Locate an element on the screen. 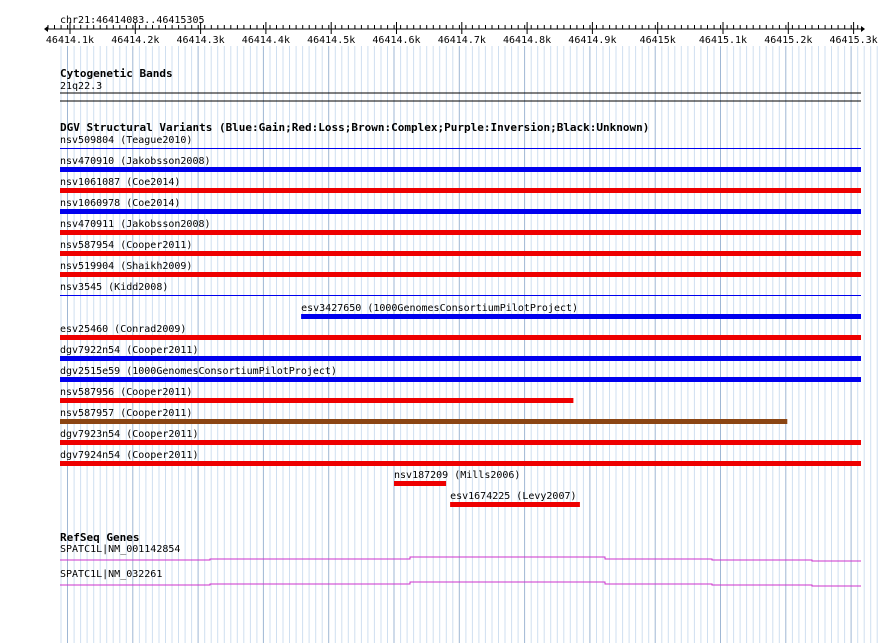 This screenshot has width=890, height=643. sv-feature-label: dgv7922n54 (Cooper2011) is located at coordinates (129, 350).